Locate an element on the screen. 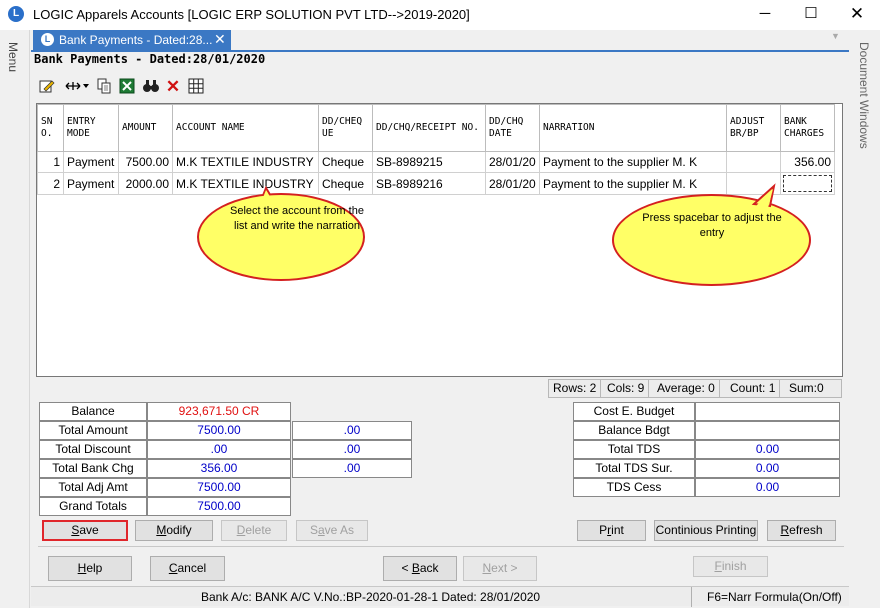  col-header-dd-cheque: DD/CHEQ UE is located at coordinates (345, 128).